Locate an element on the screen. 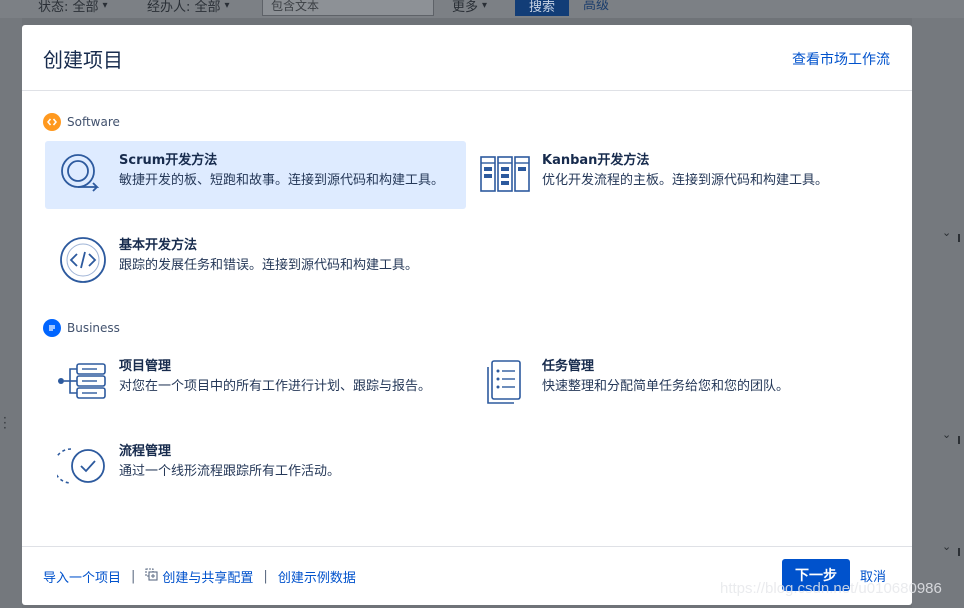 This screenshot has width=964, height=608. section-business-label: Business is located at coordinates (93, 328).